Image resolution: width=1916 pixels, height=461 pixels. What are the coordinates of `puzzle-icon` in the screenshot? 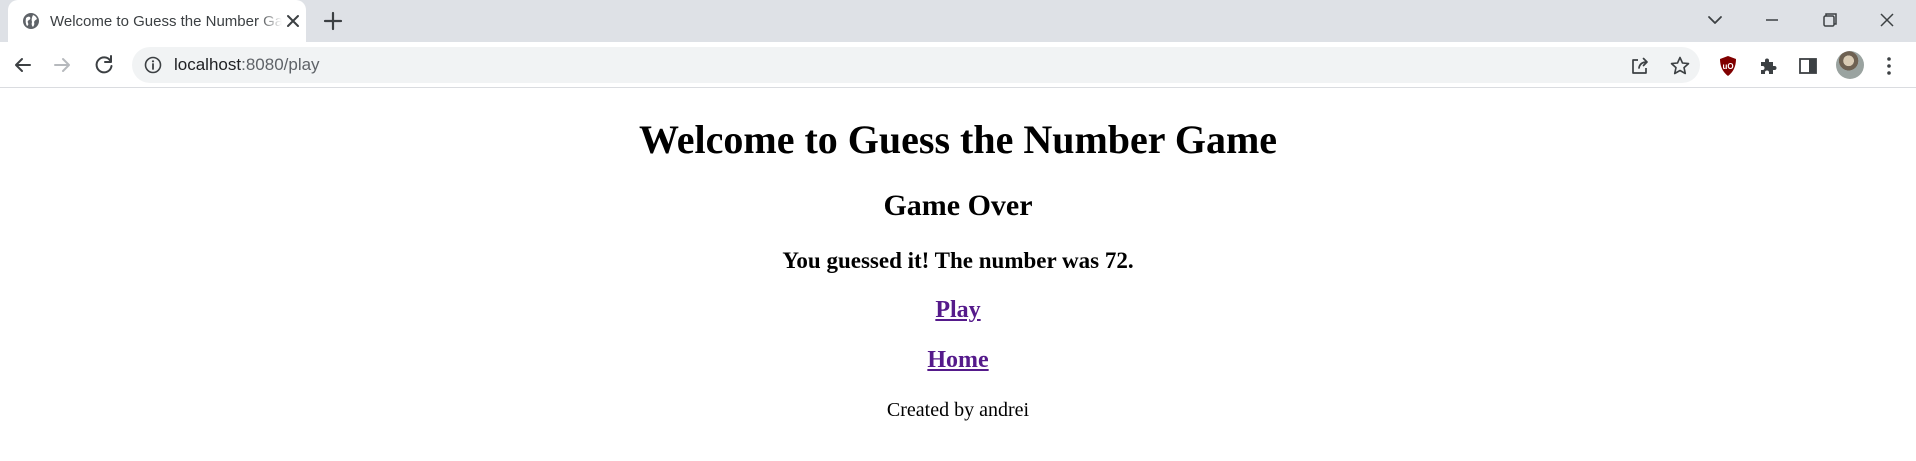 It's located at (1768, 66).